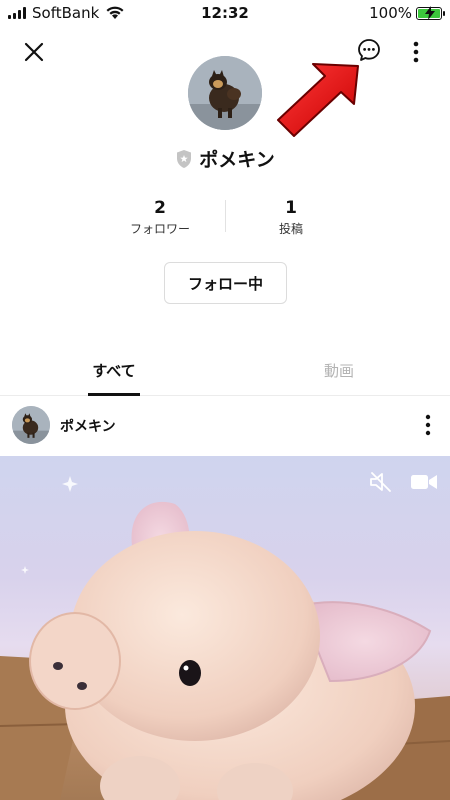 The image size is (450, 800). I want to click on dog-photo, so click(225, 93).